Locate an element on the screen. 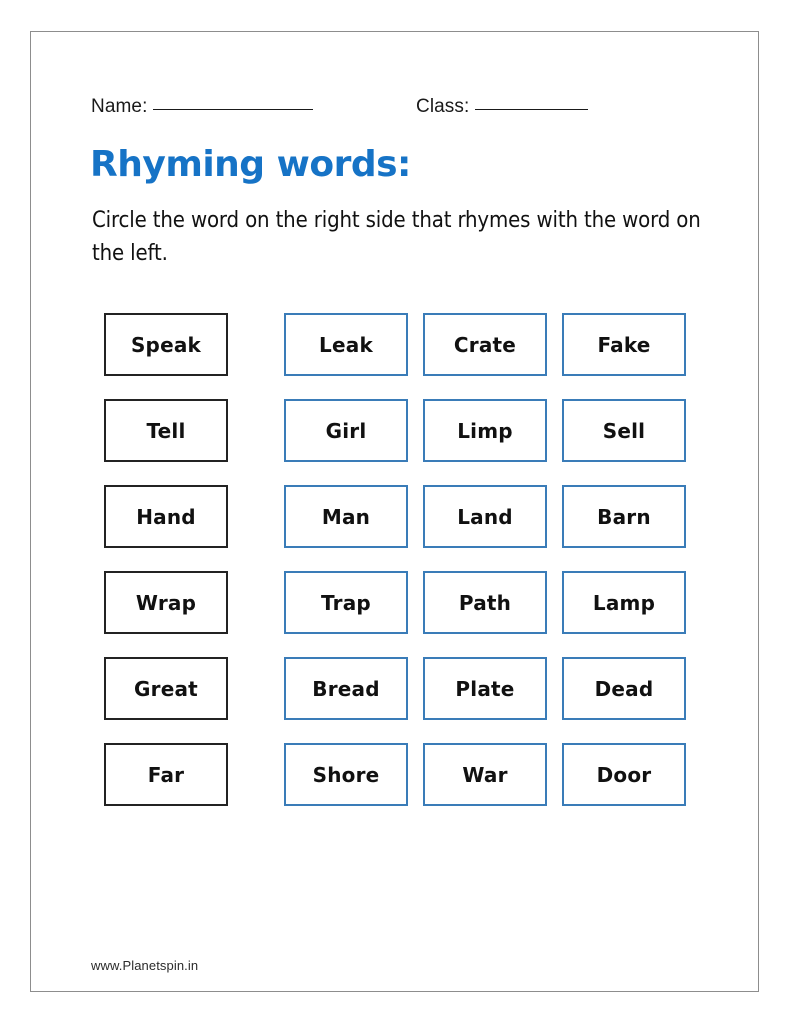  option-word-box: Door is located at coordinates (624, 774).